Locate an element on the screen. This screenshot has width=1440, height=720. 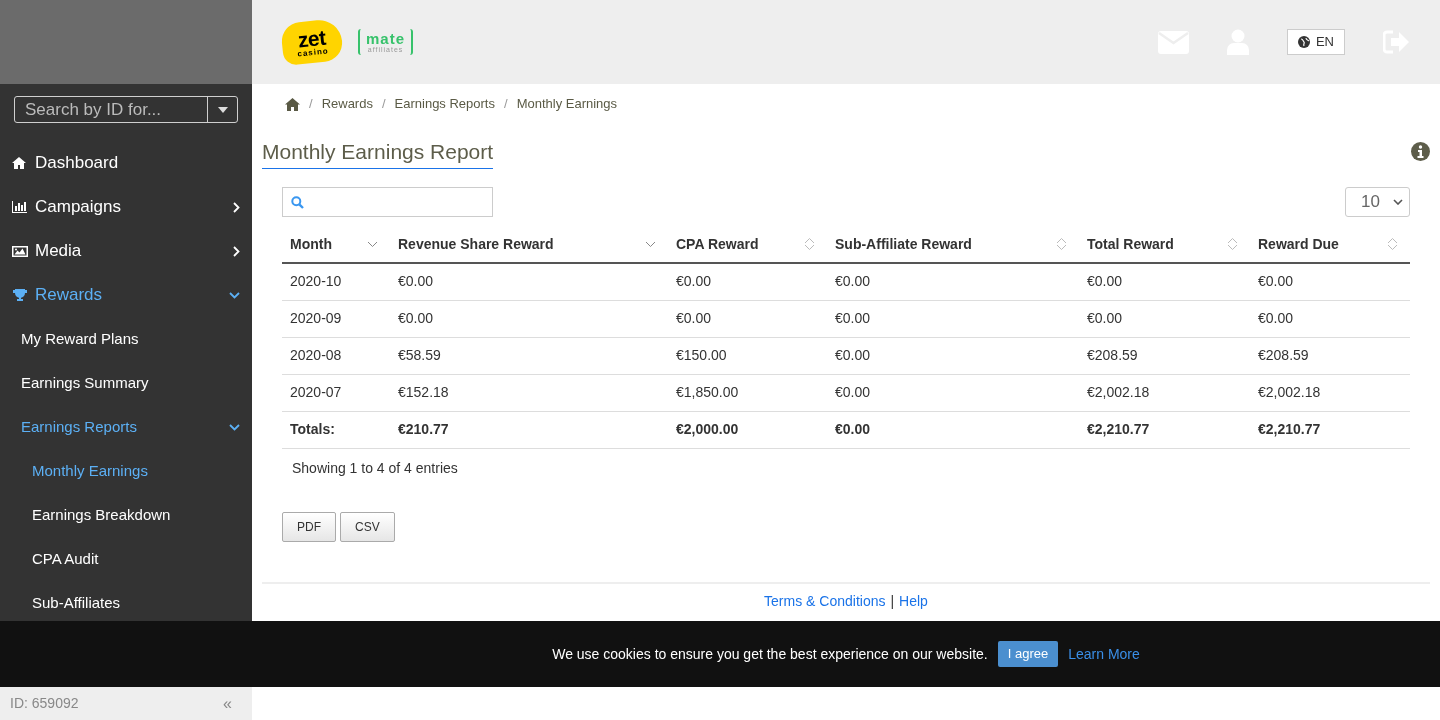
export-button: CSV is located at coordinates (367, 526).